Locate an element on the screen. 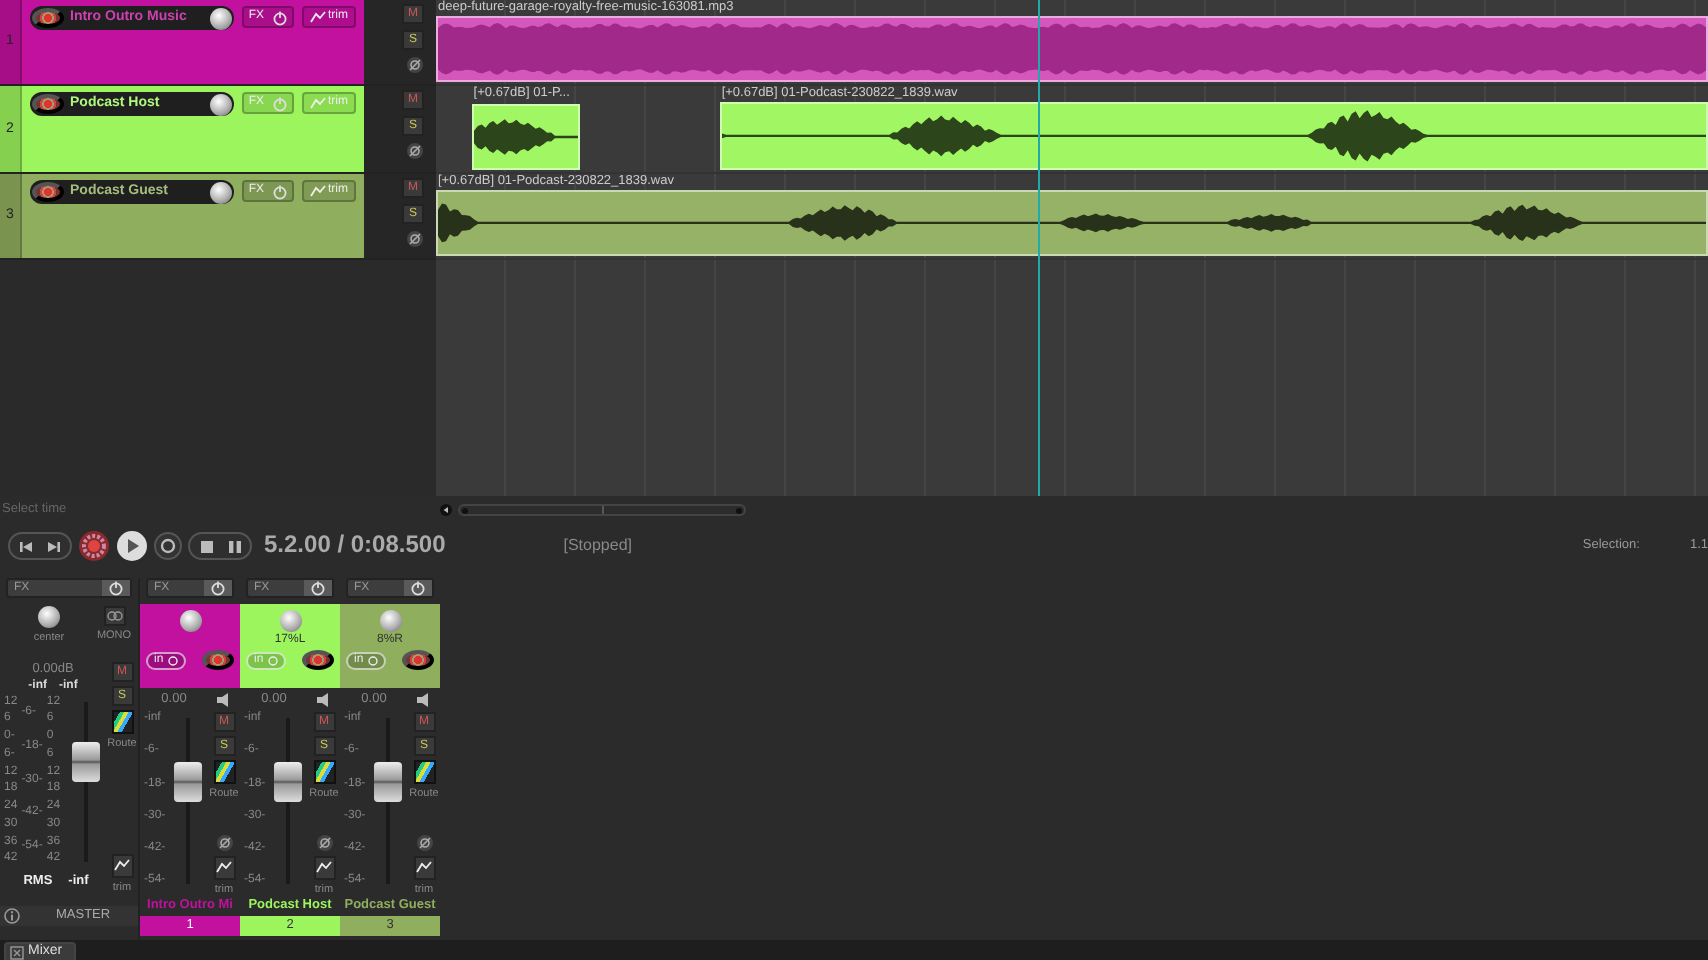  pause-icon is located at coordinates (234, 546).